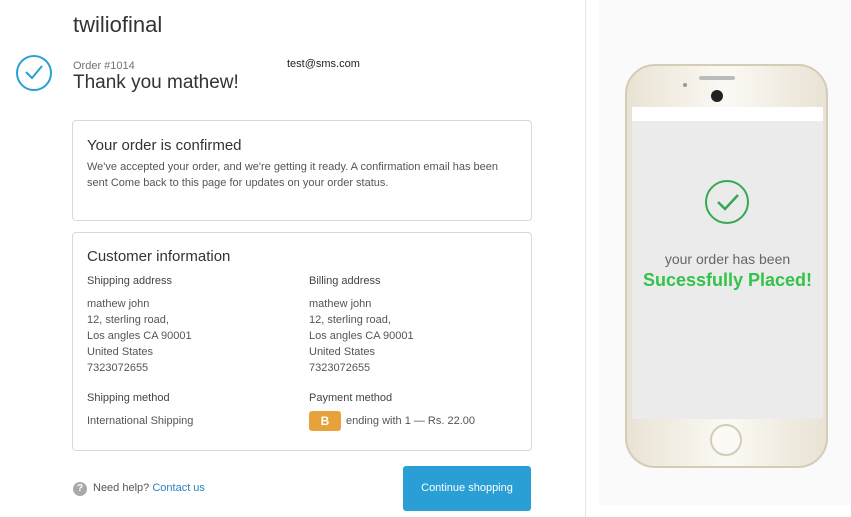  What do you see at coordinates (717, 96) in the screenshot?
I see `camera-icon` at bounding box center [717, 96].